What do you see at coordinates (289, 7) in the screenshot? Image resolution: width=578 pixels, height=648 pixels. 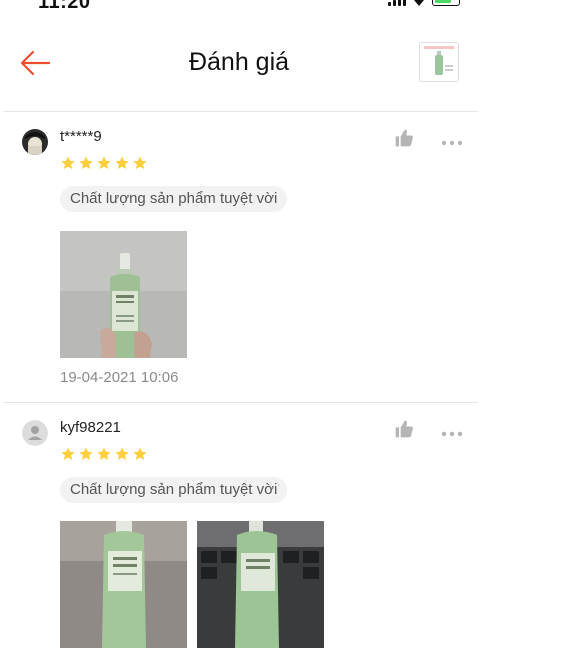 I see `status-bar: 11:20` at bounding box center [289, 7].